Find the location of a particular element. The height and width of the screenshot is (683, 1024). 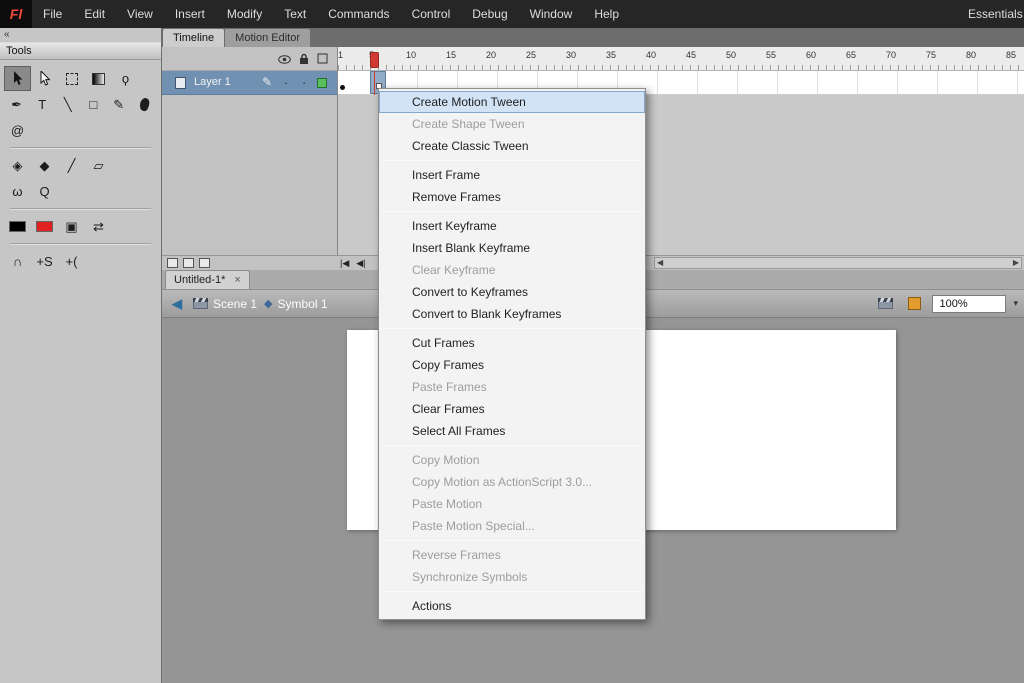

scroll-right-arrow-icon: ▶ is located at coordinates (1016, 263).